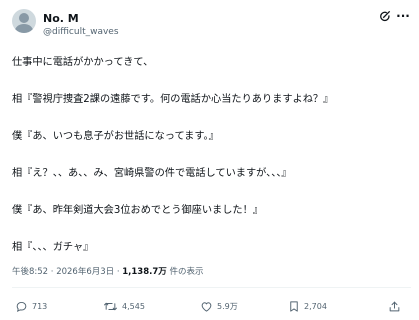 This screenshot has height=320, width=419. I want to click on tweet-meta: 午後8:52 · 2026年6月3日 · 1,138.7万 件の表示, so click(107, 272).